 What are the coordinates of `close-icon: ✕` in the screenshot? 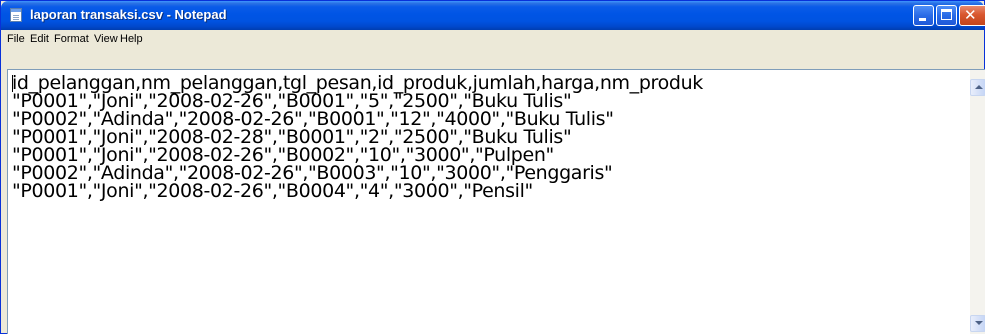 It's located at (970, 15).